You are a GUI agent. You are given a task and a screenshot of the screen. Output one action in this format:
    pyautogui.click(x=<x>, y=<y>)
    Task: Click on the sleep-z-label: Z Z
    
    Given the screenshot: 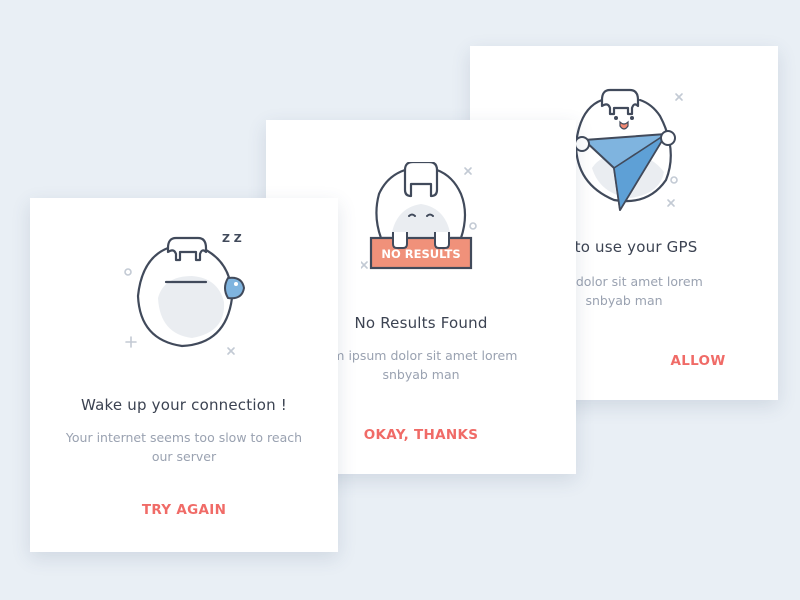 What is the action you would take?
    pyautogui.click(x=232, y=238)
    